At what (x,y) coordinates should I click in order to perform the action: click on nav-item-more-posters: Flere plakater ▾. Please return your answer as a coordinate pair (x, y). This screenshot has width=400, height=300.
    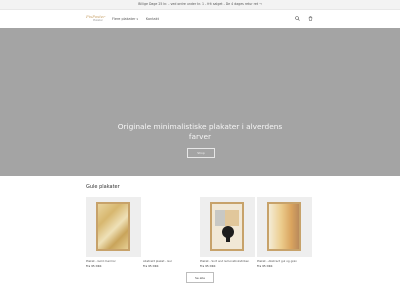
    Looking at the image, I should click on (125, 19).